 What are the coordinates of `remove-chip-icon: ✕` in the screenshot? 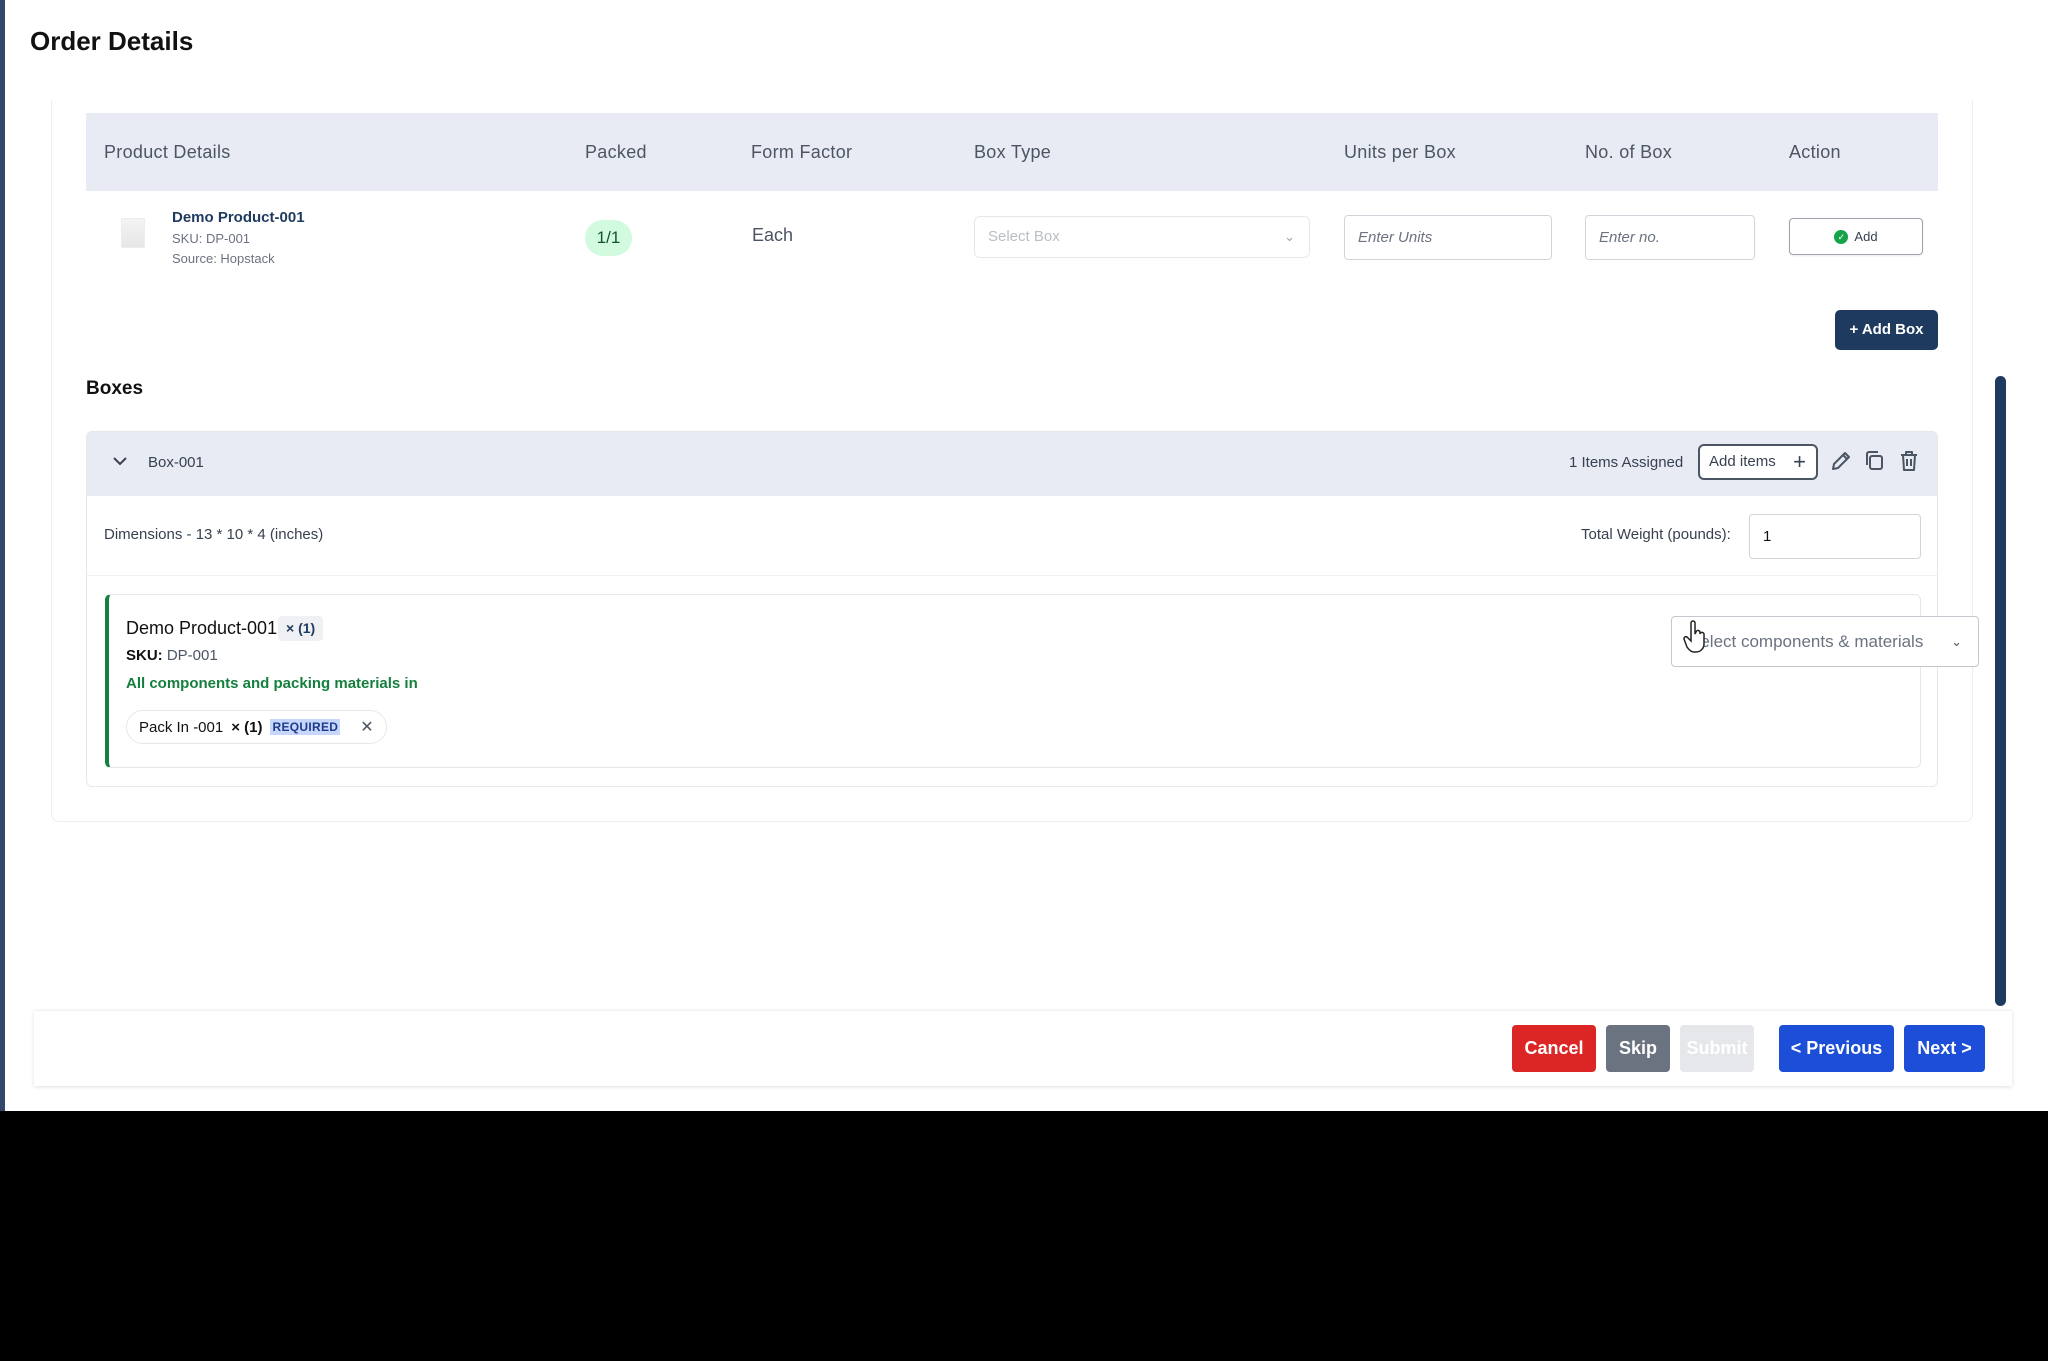 It's located at (366, 727).